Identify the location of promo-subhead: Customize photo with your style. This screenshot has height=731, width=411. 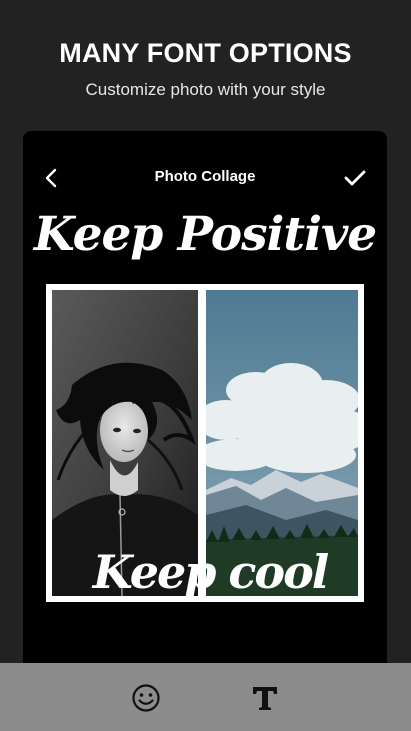
(205, 89).